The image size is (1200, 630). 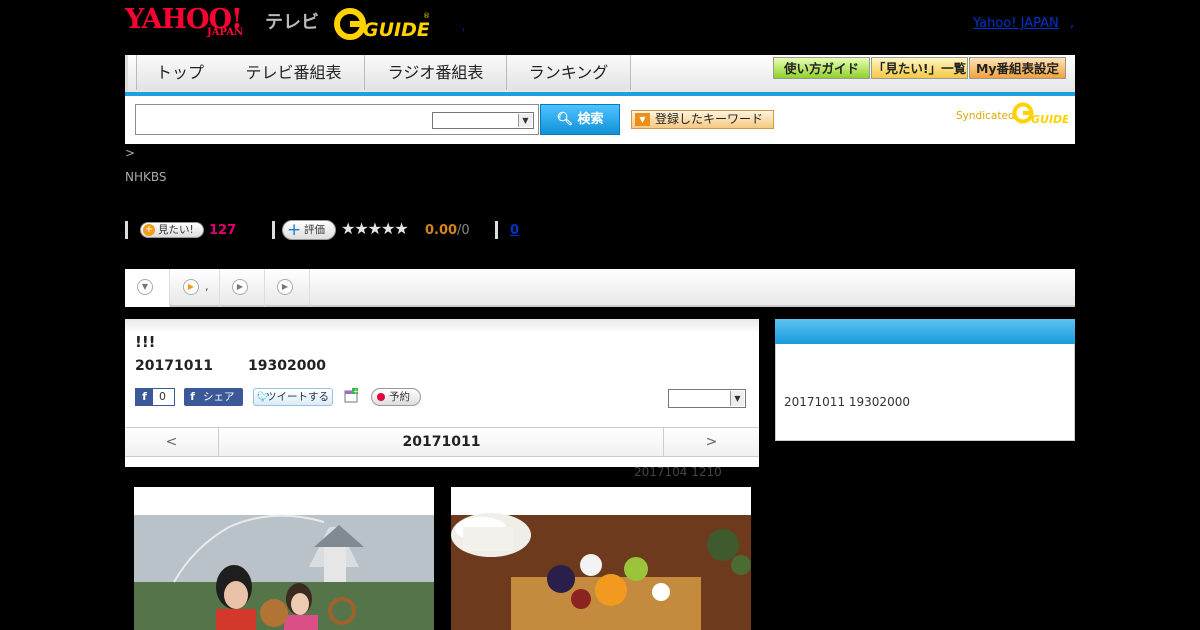 I want to click on my-schedule-settings-button: My番組表設定, so click(x=1017, y=68).